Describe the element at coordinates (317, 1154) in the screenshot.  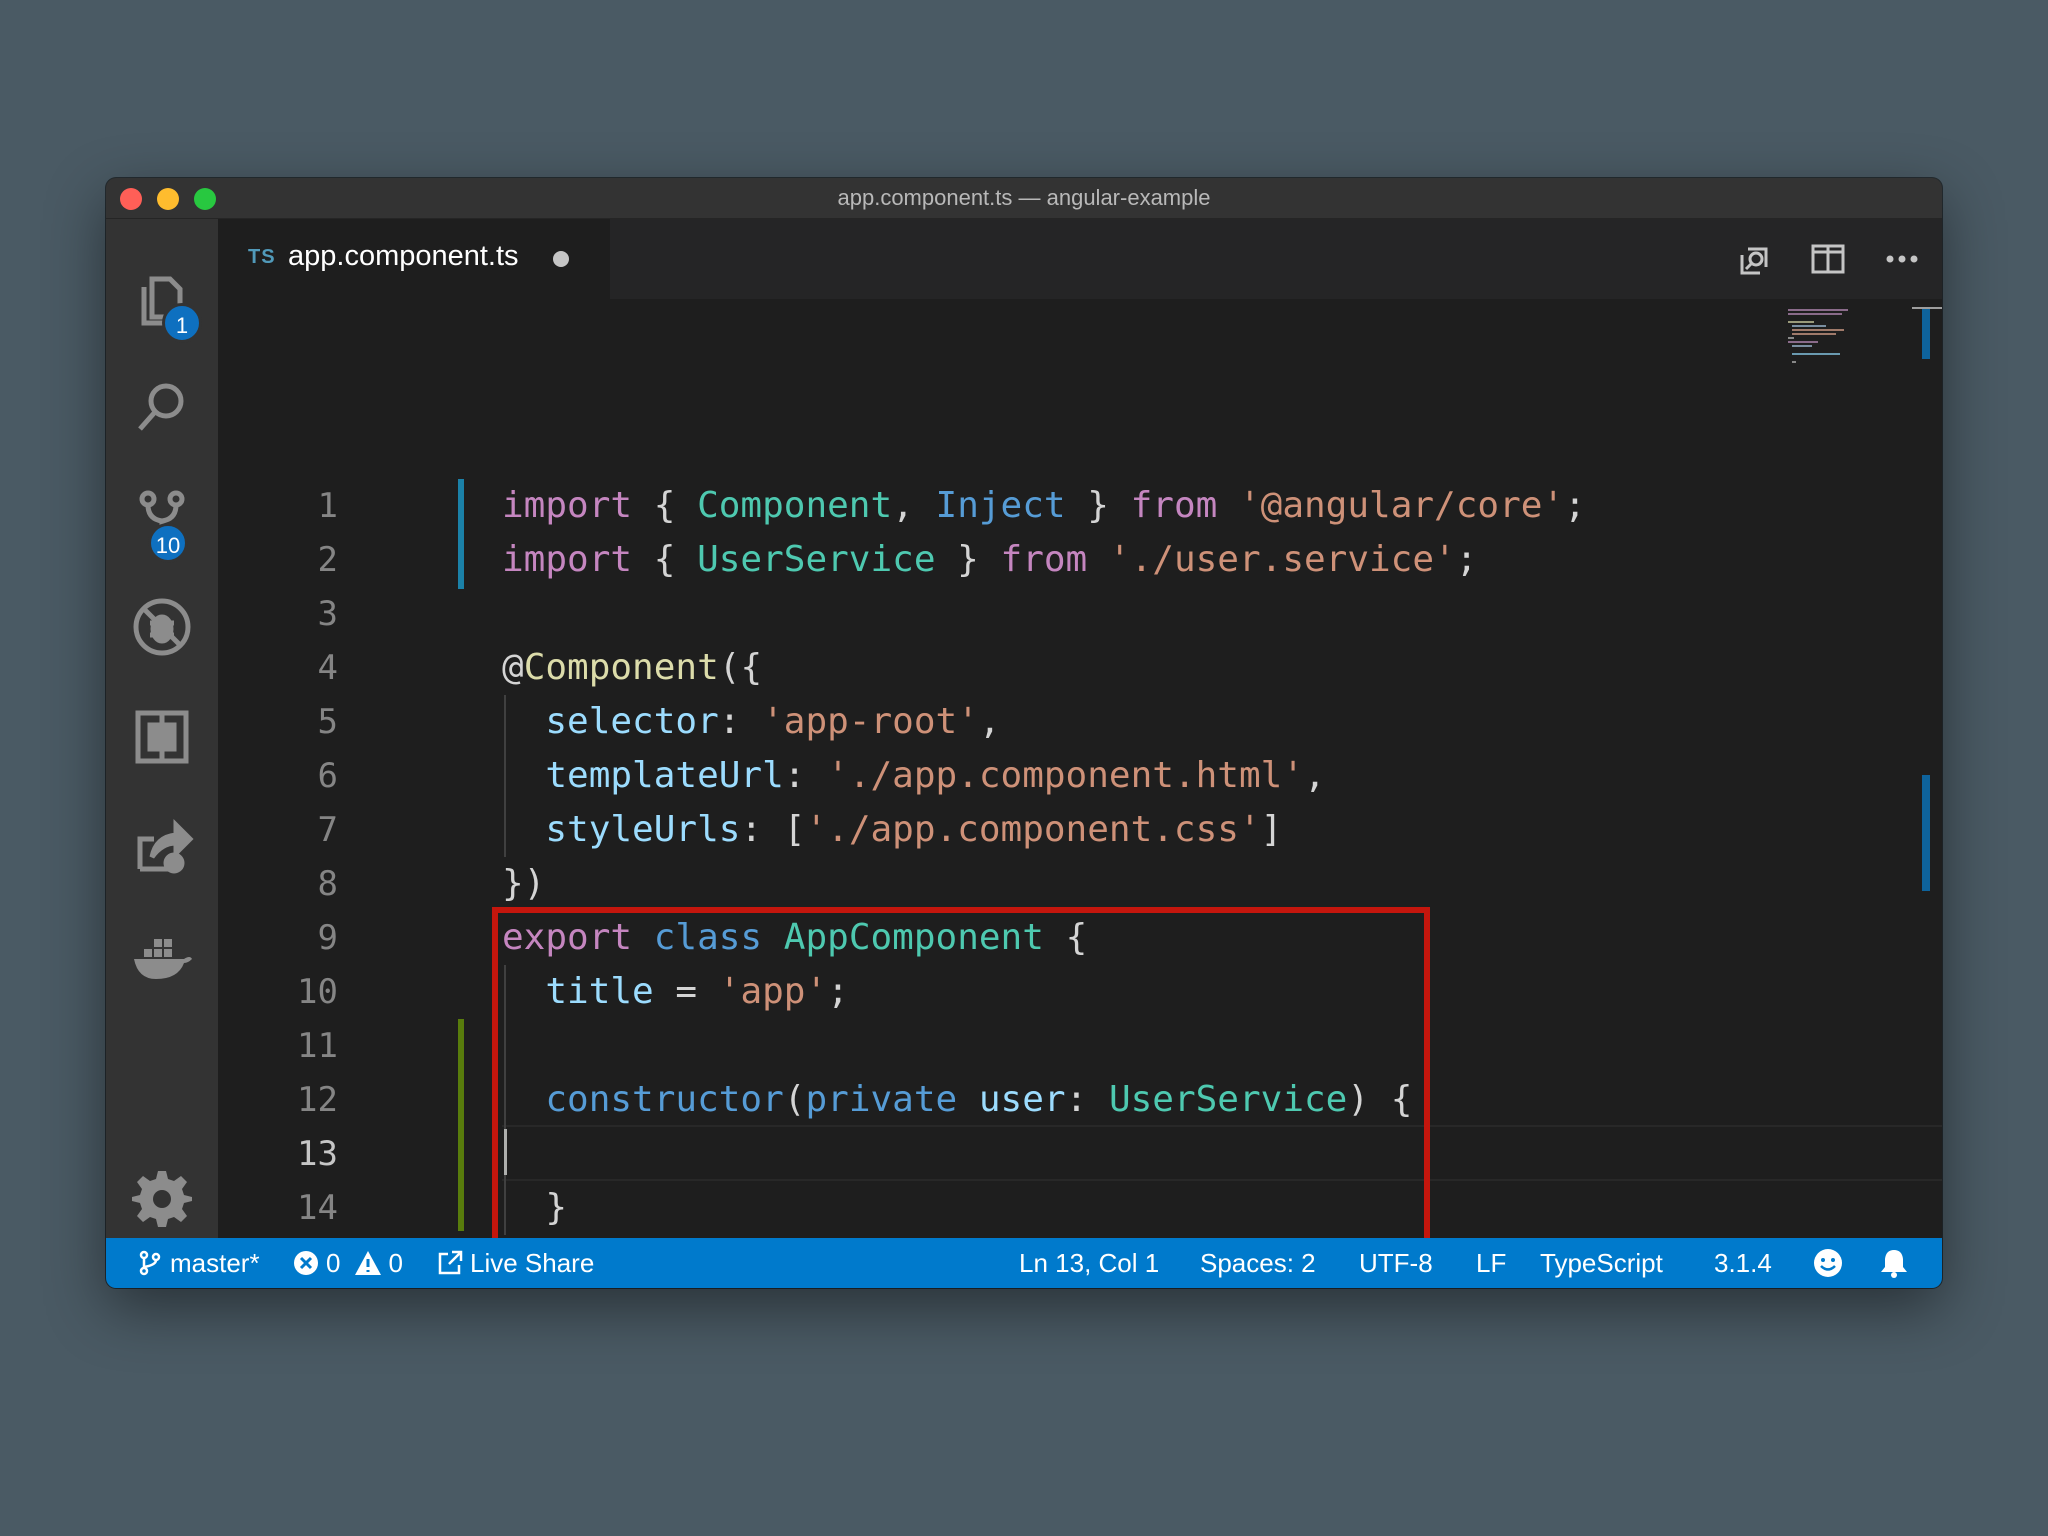
I see `line-number-active: 13` at that location.